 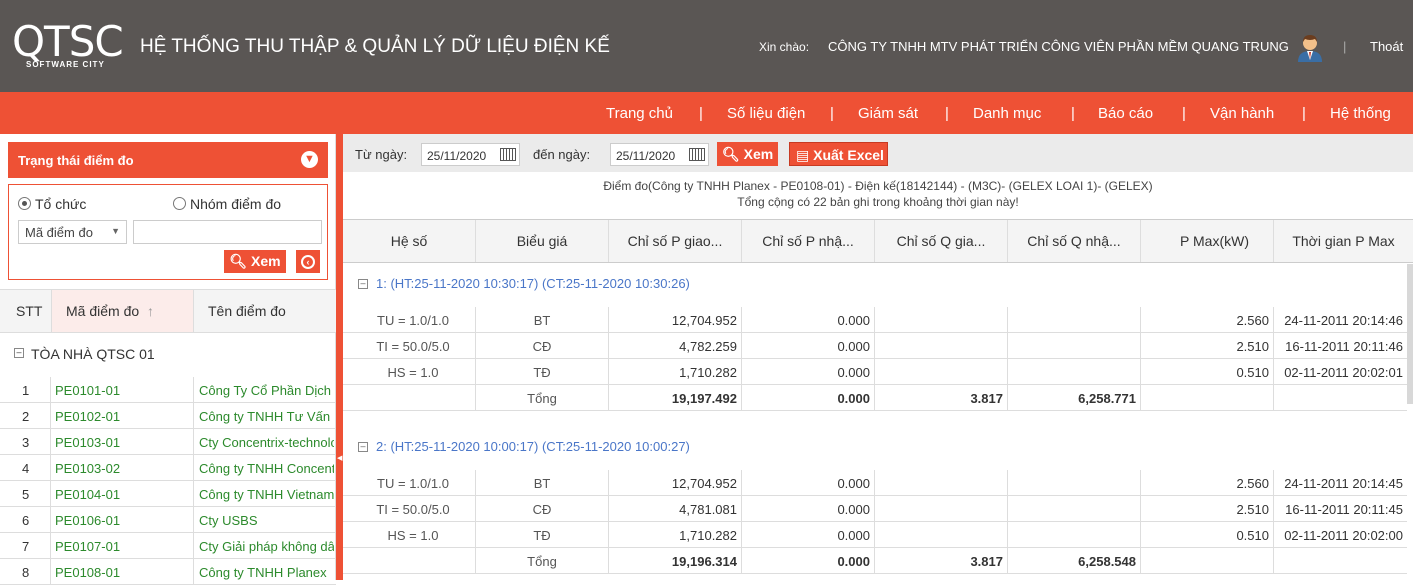 What do you see at coordinates (122, 546) in the screenshot?
I see `point-code: PE0107-01` at bounding box center [122, 546].